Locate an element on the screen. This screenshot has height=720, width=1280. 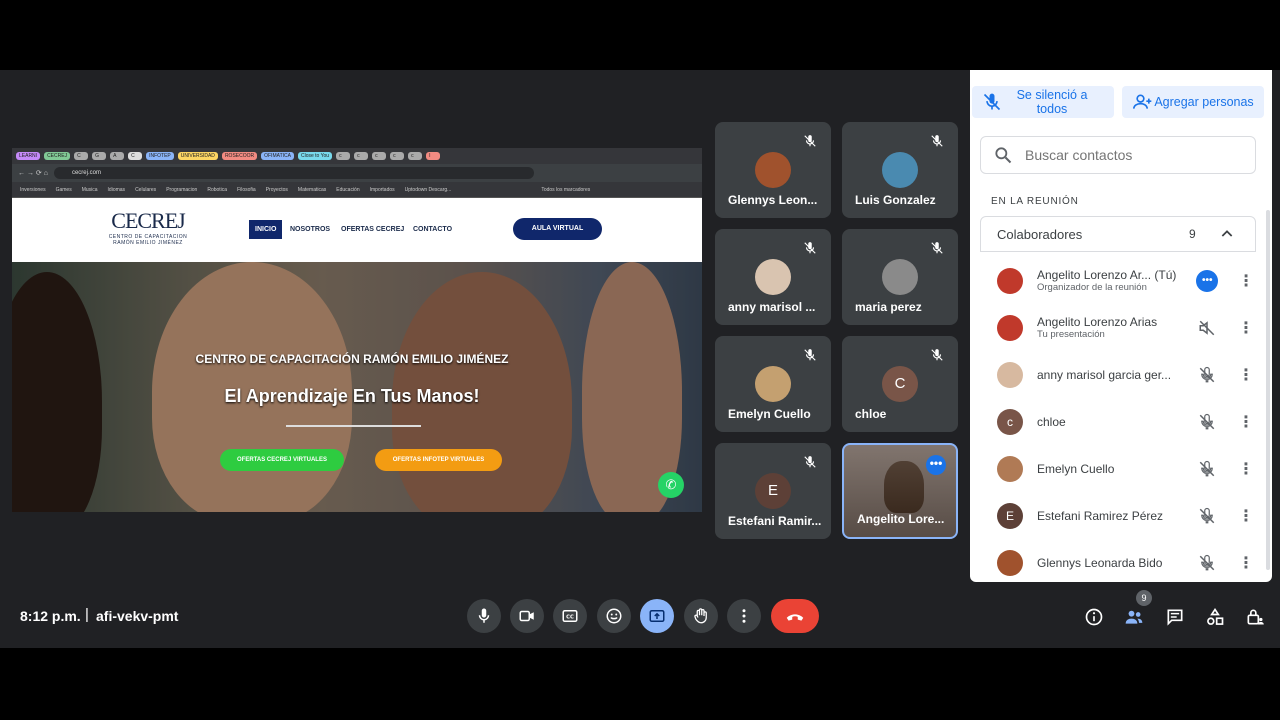
participant-row: Glennys Leonarda Bido ⋮ is located at coordinates (1118, 560).